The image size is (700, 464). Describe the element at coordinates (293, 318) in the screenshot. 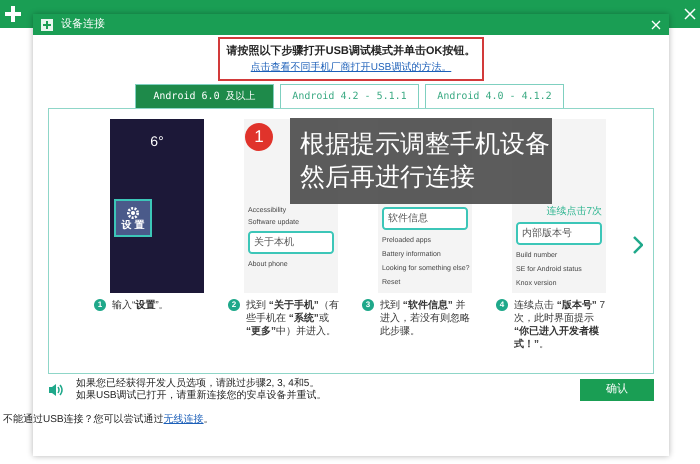

I see `step-instruction: 找到 “关于手机”（有些手机在 “系统”或 “更多”中）并进入。` at that location.